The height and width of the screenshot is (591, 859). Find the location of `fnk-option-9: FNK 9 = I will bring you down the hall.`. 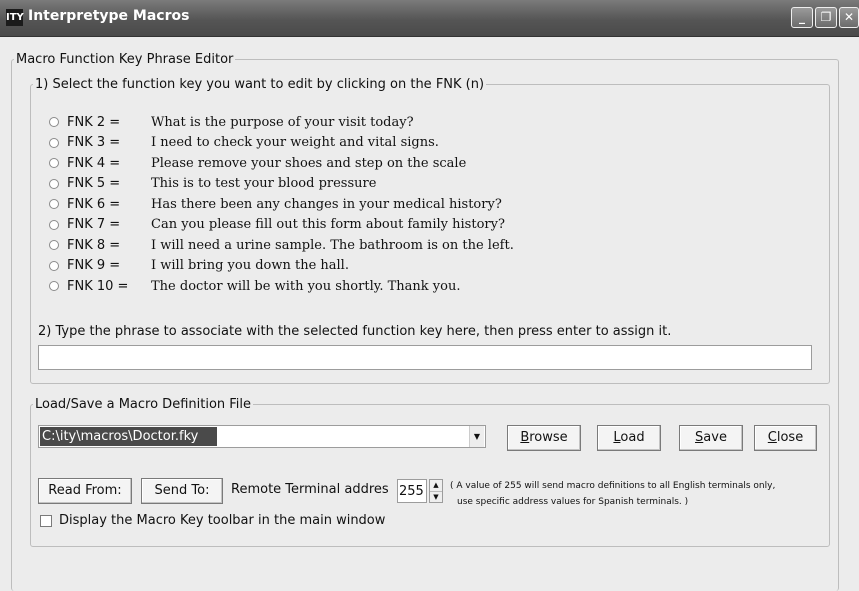

fnk-option-9: FNK 9 = I will bring you down the hall. is located at coordinates (199, 266).